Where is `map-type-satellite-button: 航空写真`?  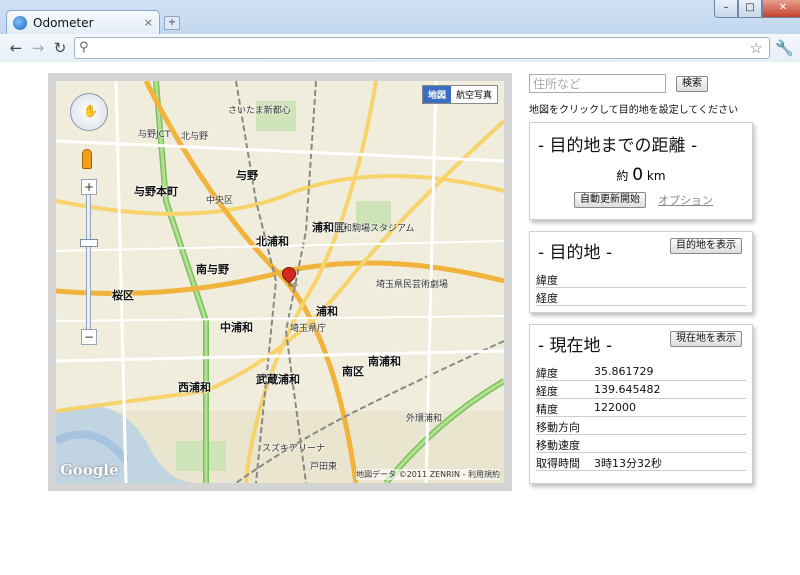 map-type-satellite-button: 航空写真 is located at coordinates (474, 94).